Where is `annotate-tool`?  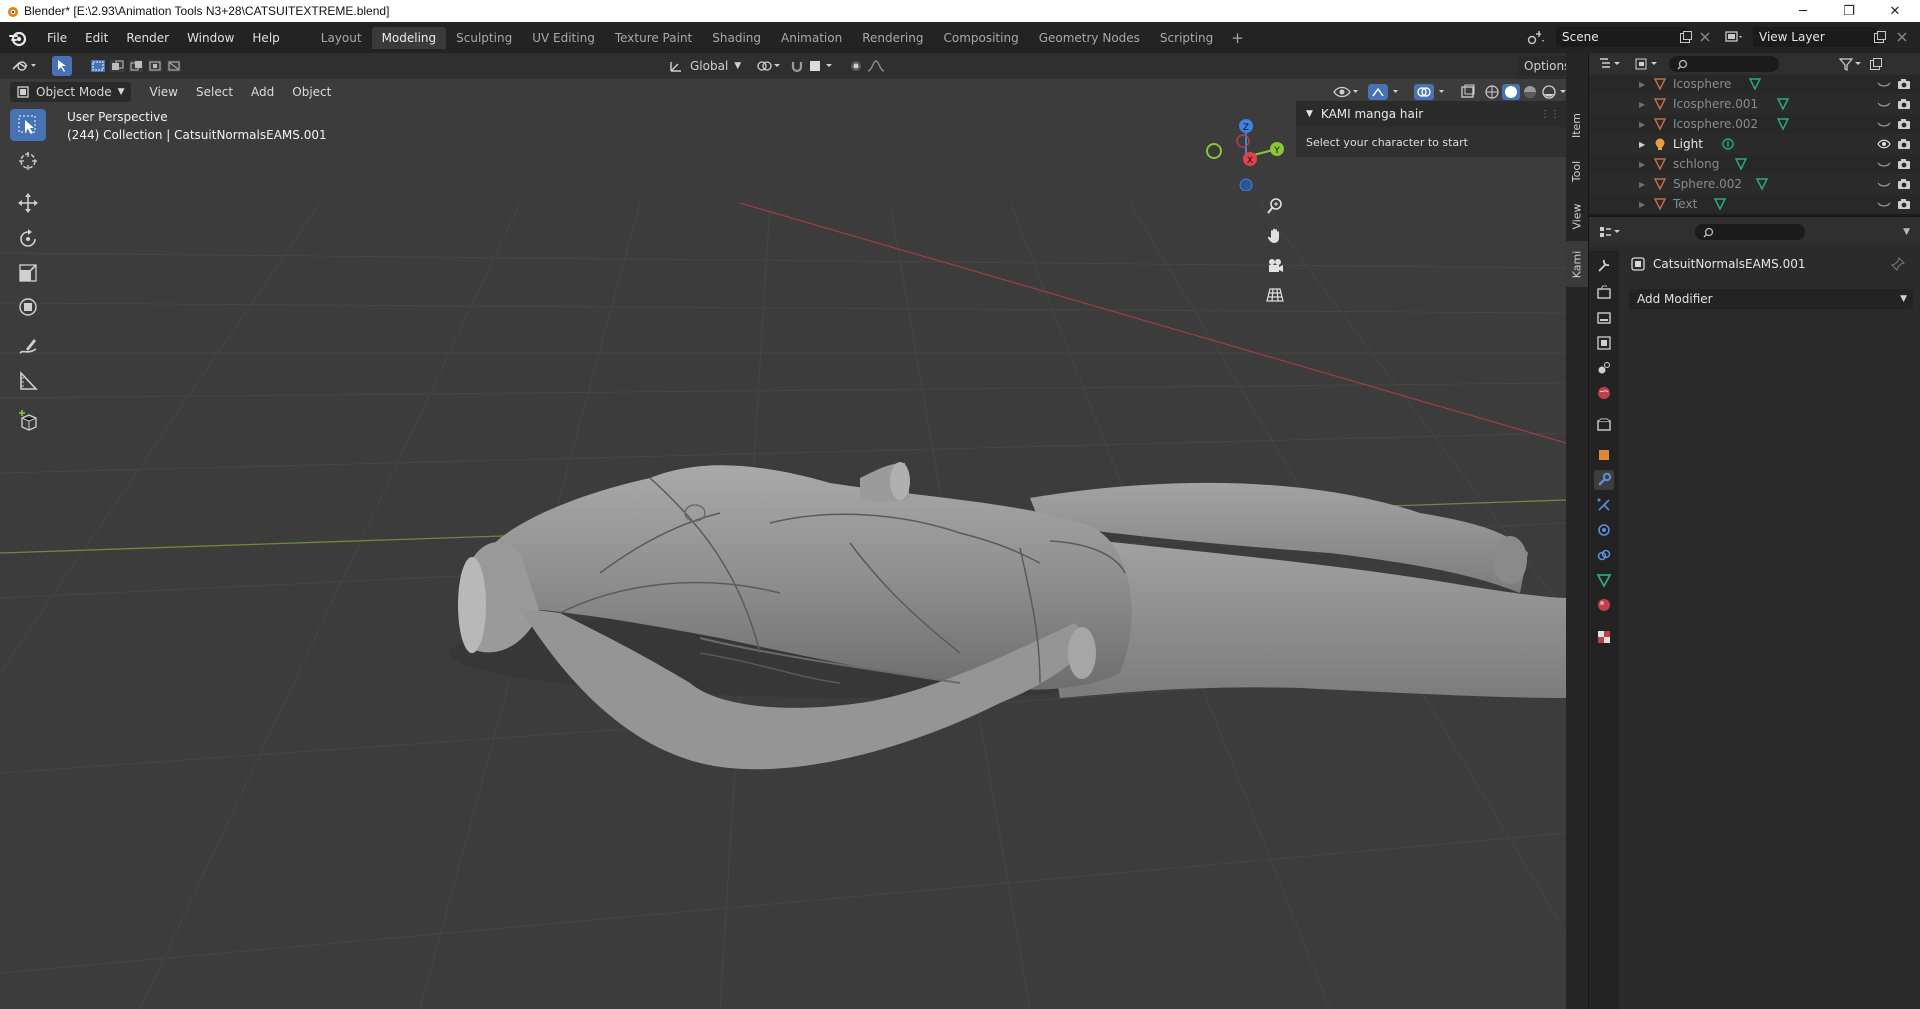 annotate-tool is located at coordinates (28, 347).